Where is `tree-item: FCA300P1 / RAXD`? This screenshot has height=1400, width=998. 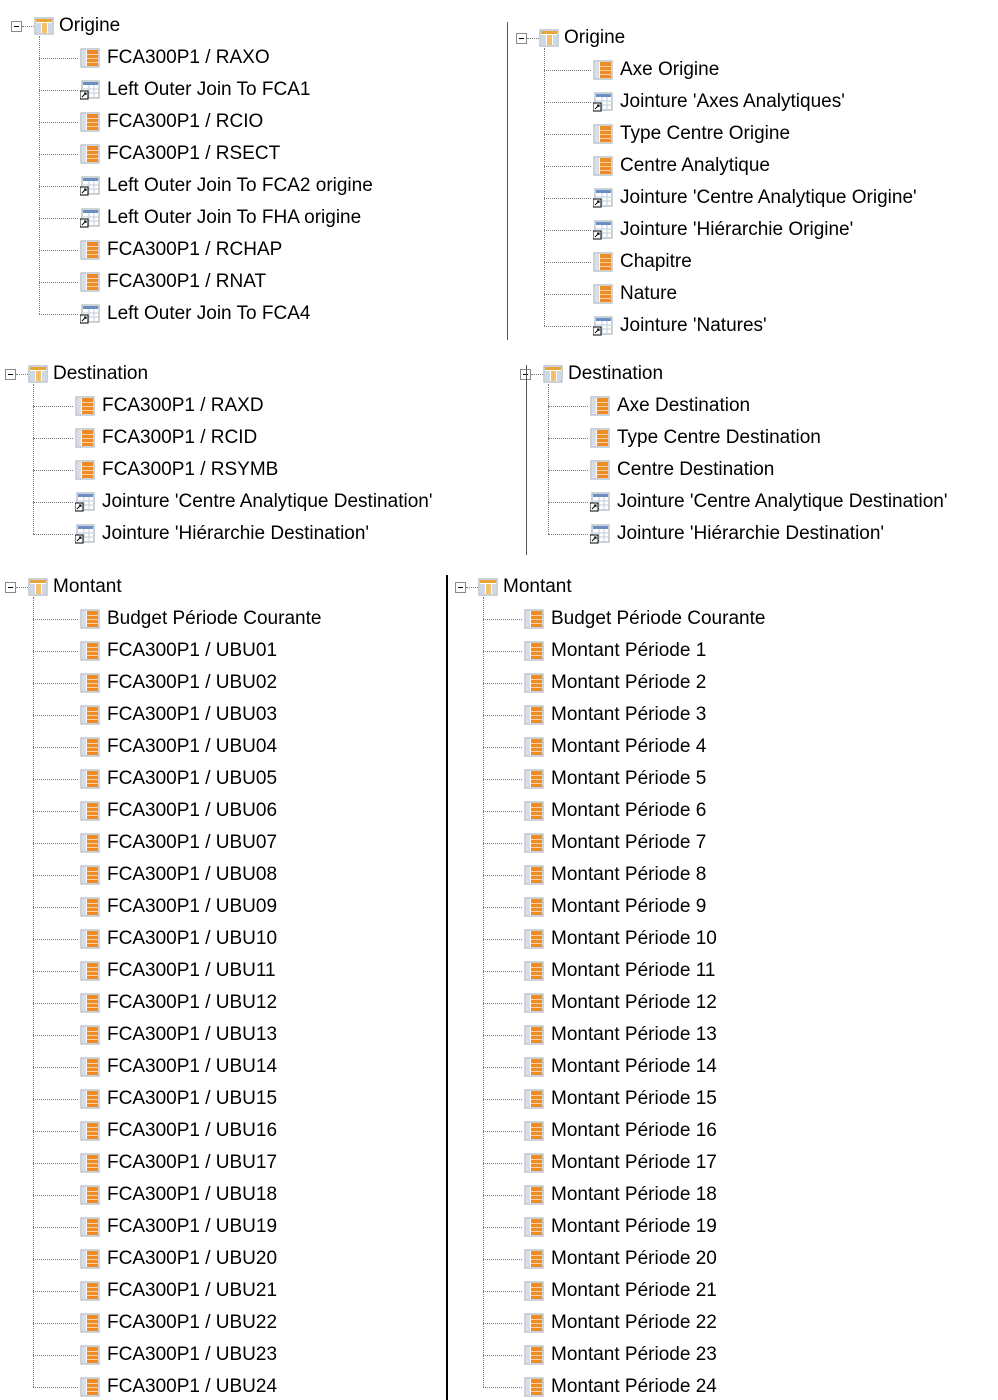 tree-item: FCA300P1 / RAXD is located at coordinates (260, 406).